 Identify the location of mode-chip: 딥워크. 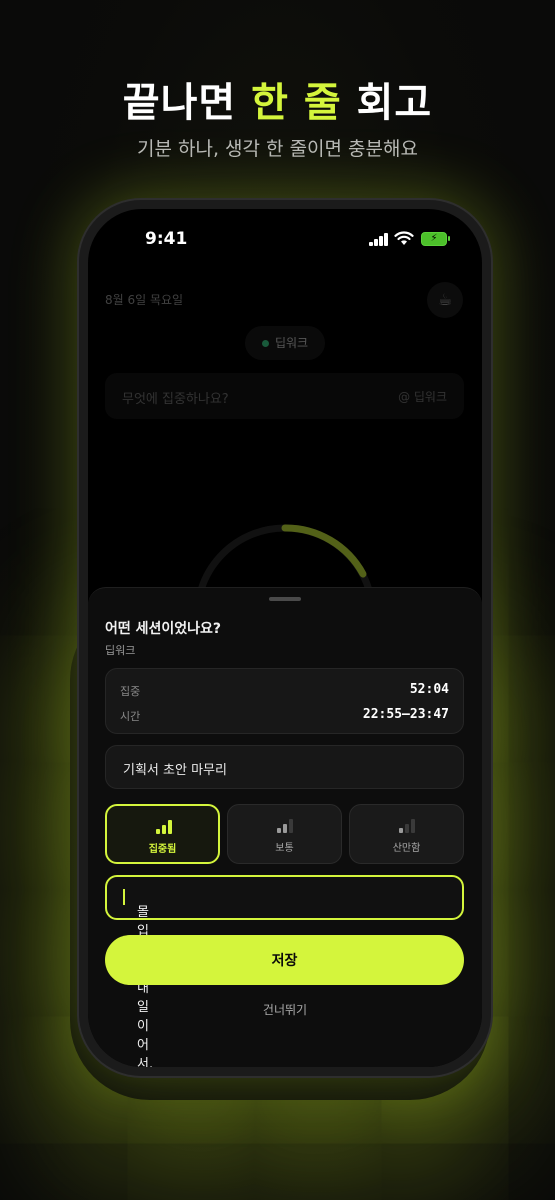
(285, 343).